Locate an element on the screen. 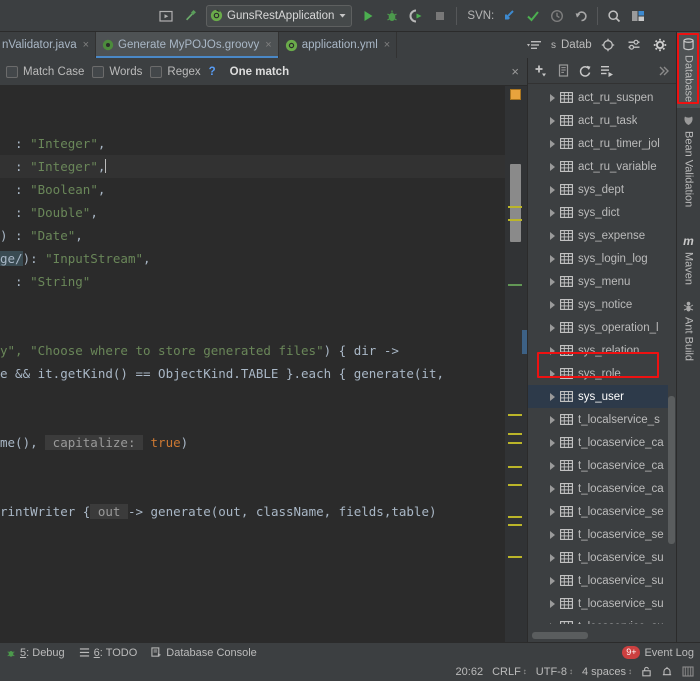  refresh-icon is located at coordinates (585, 71).